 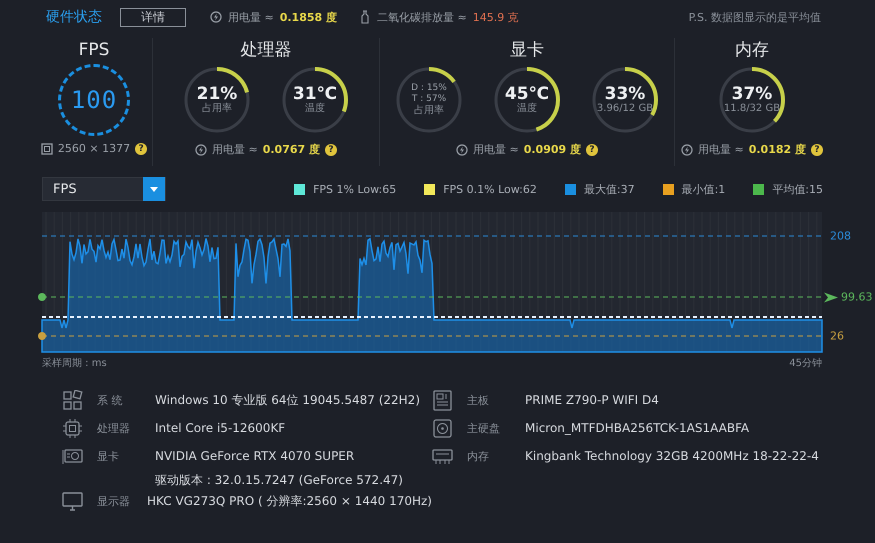 I want to click on section-title: FPS, so click(x=94, y=50).